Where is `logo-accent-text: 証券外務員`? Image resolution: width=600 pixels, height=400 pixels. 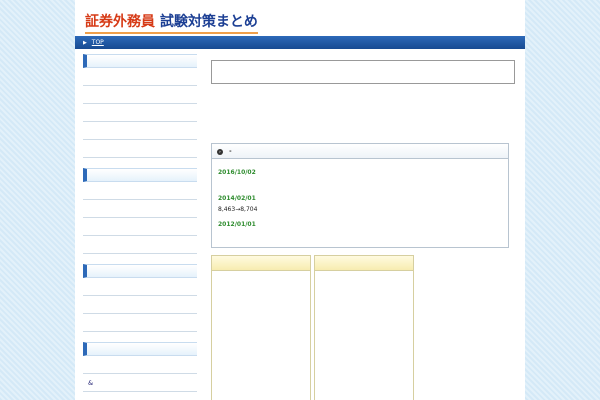 logo-accent-text: 証券外務員 is located at coordinates (120, 22).